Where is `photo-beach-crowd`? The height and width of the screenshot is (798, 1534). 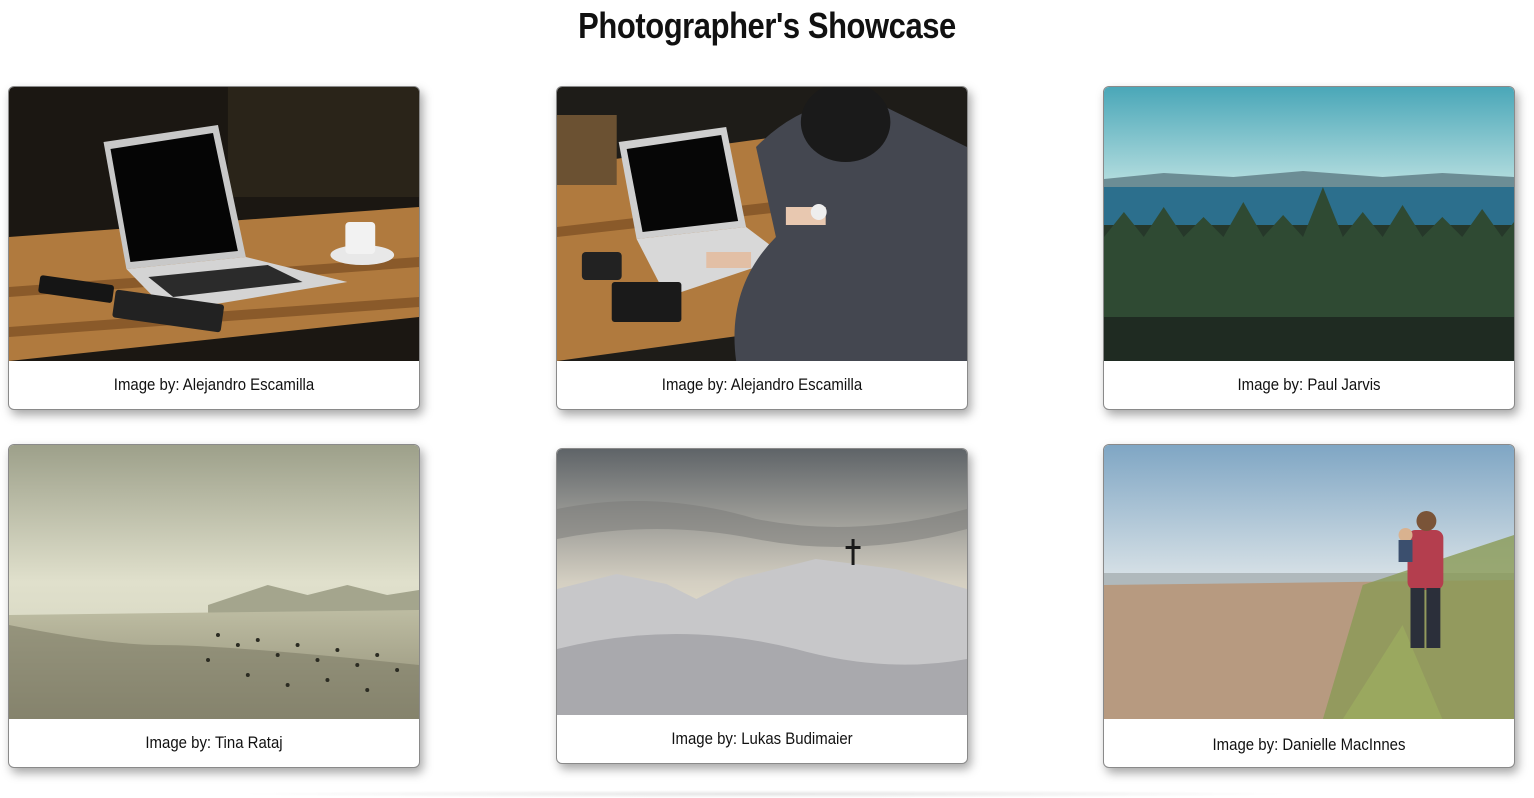 photo-beach-crowd is located at coordinates (214, 582).